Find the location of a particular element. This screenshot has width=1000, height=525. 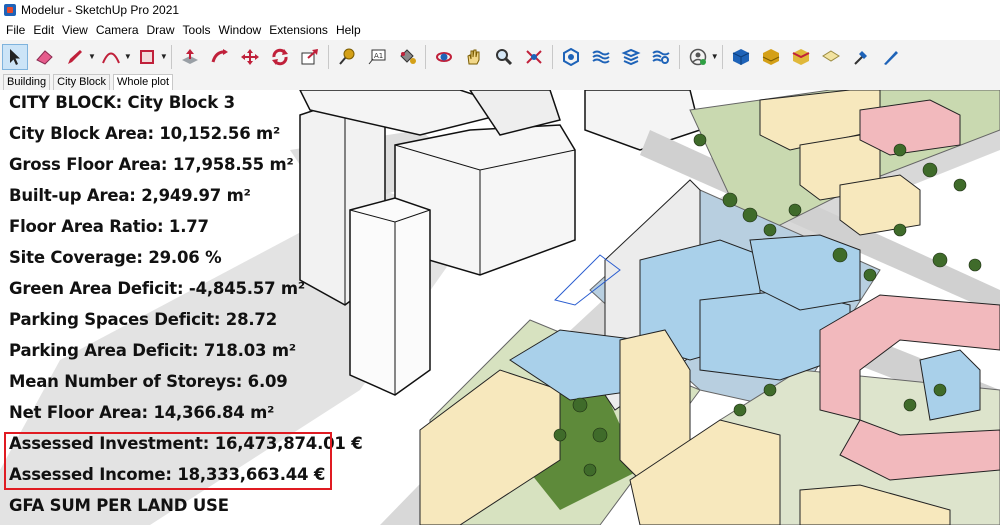

info-net-floor-area: Net Floor Area: 14,366.84 m² is located at coordinates (142, 412).